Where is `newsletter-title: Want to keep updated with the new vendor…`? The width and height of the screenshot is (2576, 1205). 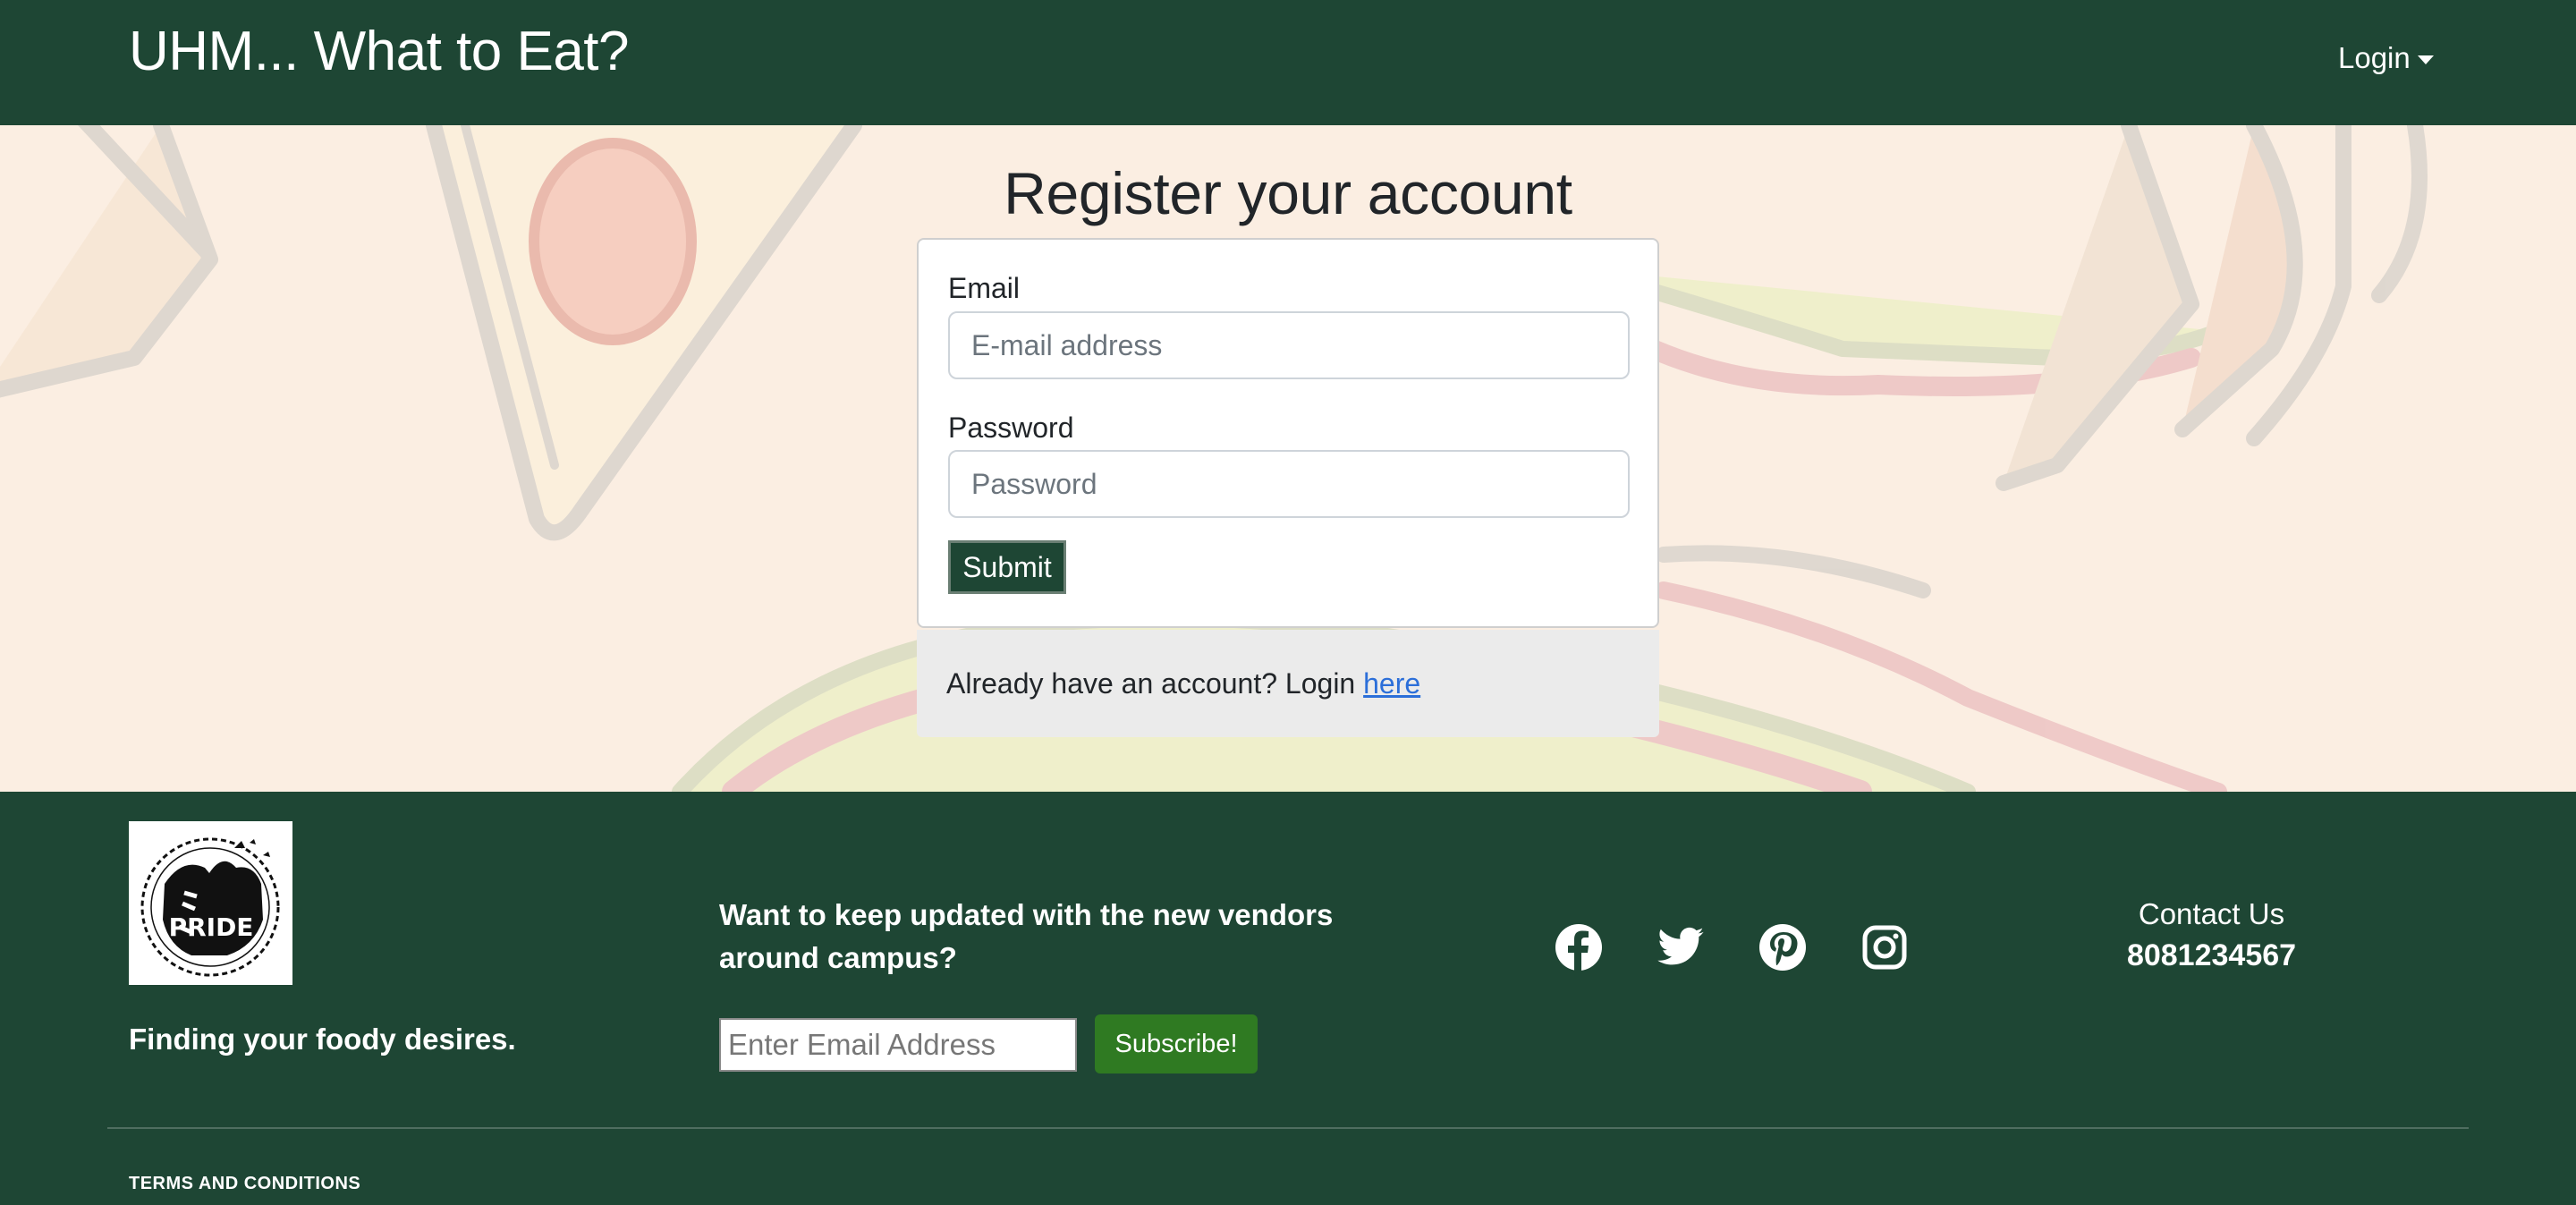 newsletter-title: Want to keep updated with the new vendor… is located at coordinates (1026, 936).